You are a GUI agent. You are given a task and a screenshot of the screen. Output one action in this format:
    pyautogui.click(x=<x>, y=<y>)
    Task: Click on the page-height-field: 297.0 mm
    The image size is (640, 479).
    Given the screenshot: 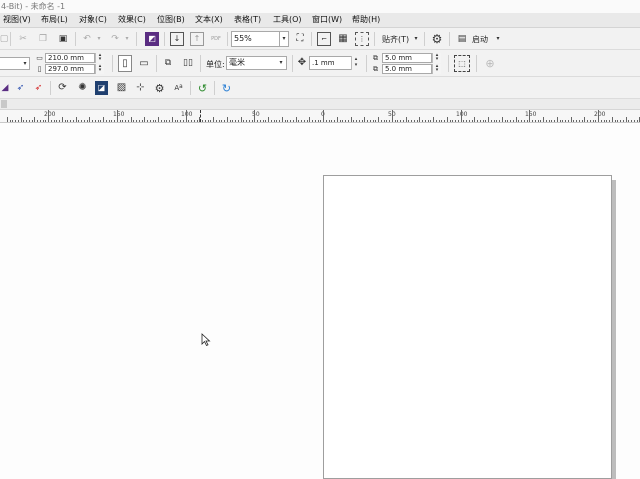 What is the action you would take?
    pyautogui.click(x=70, y=69)
    